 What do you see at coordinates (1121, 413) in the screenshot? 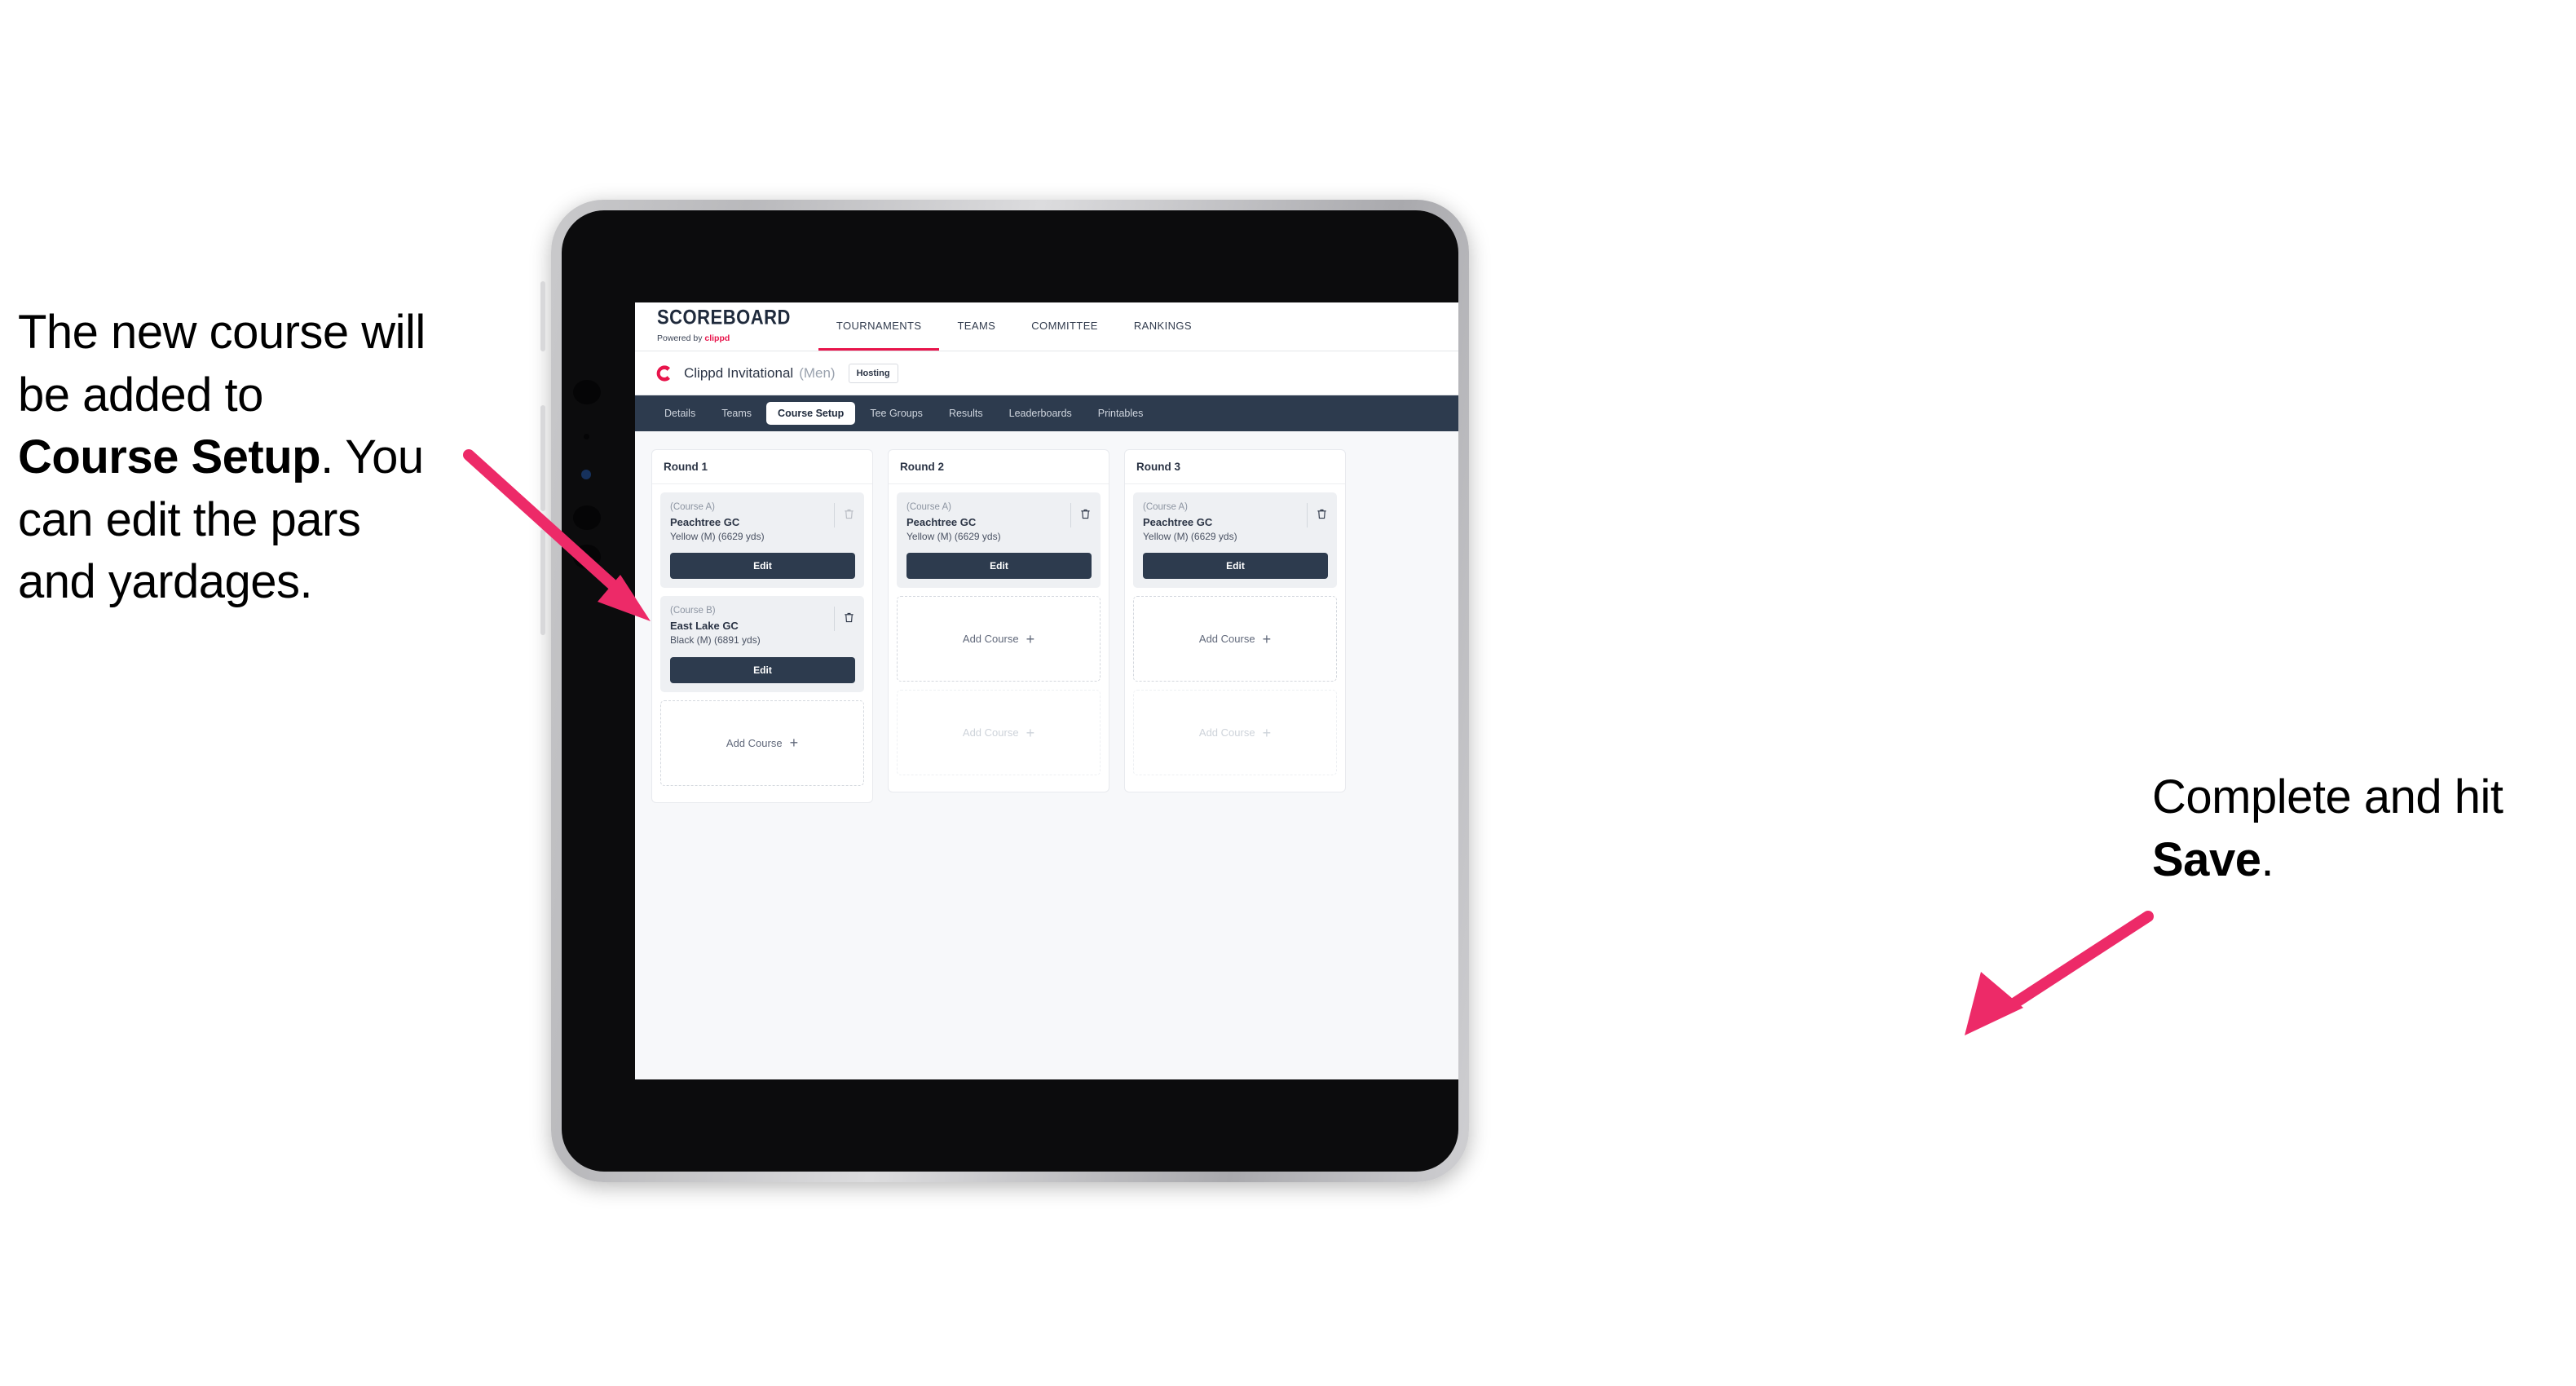
I see `tab-printables: Printables` at bounding box center [1121, 413].